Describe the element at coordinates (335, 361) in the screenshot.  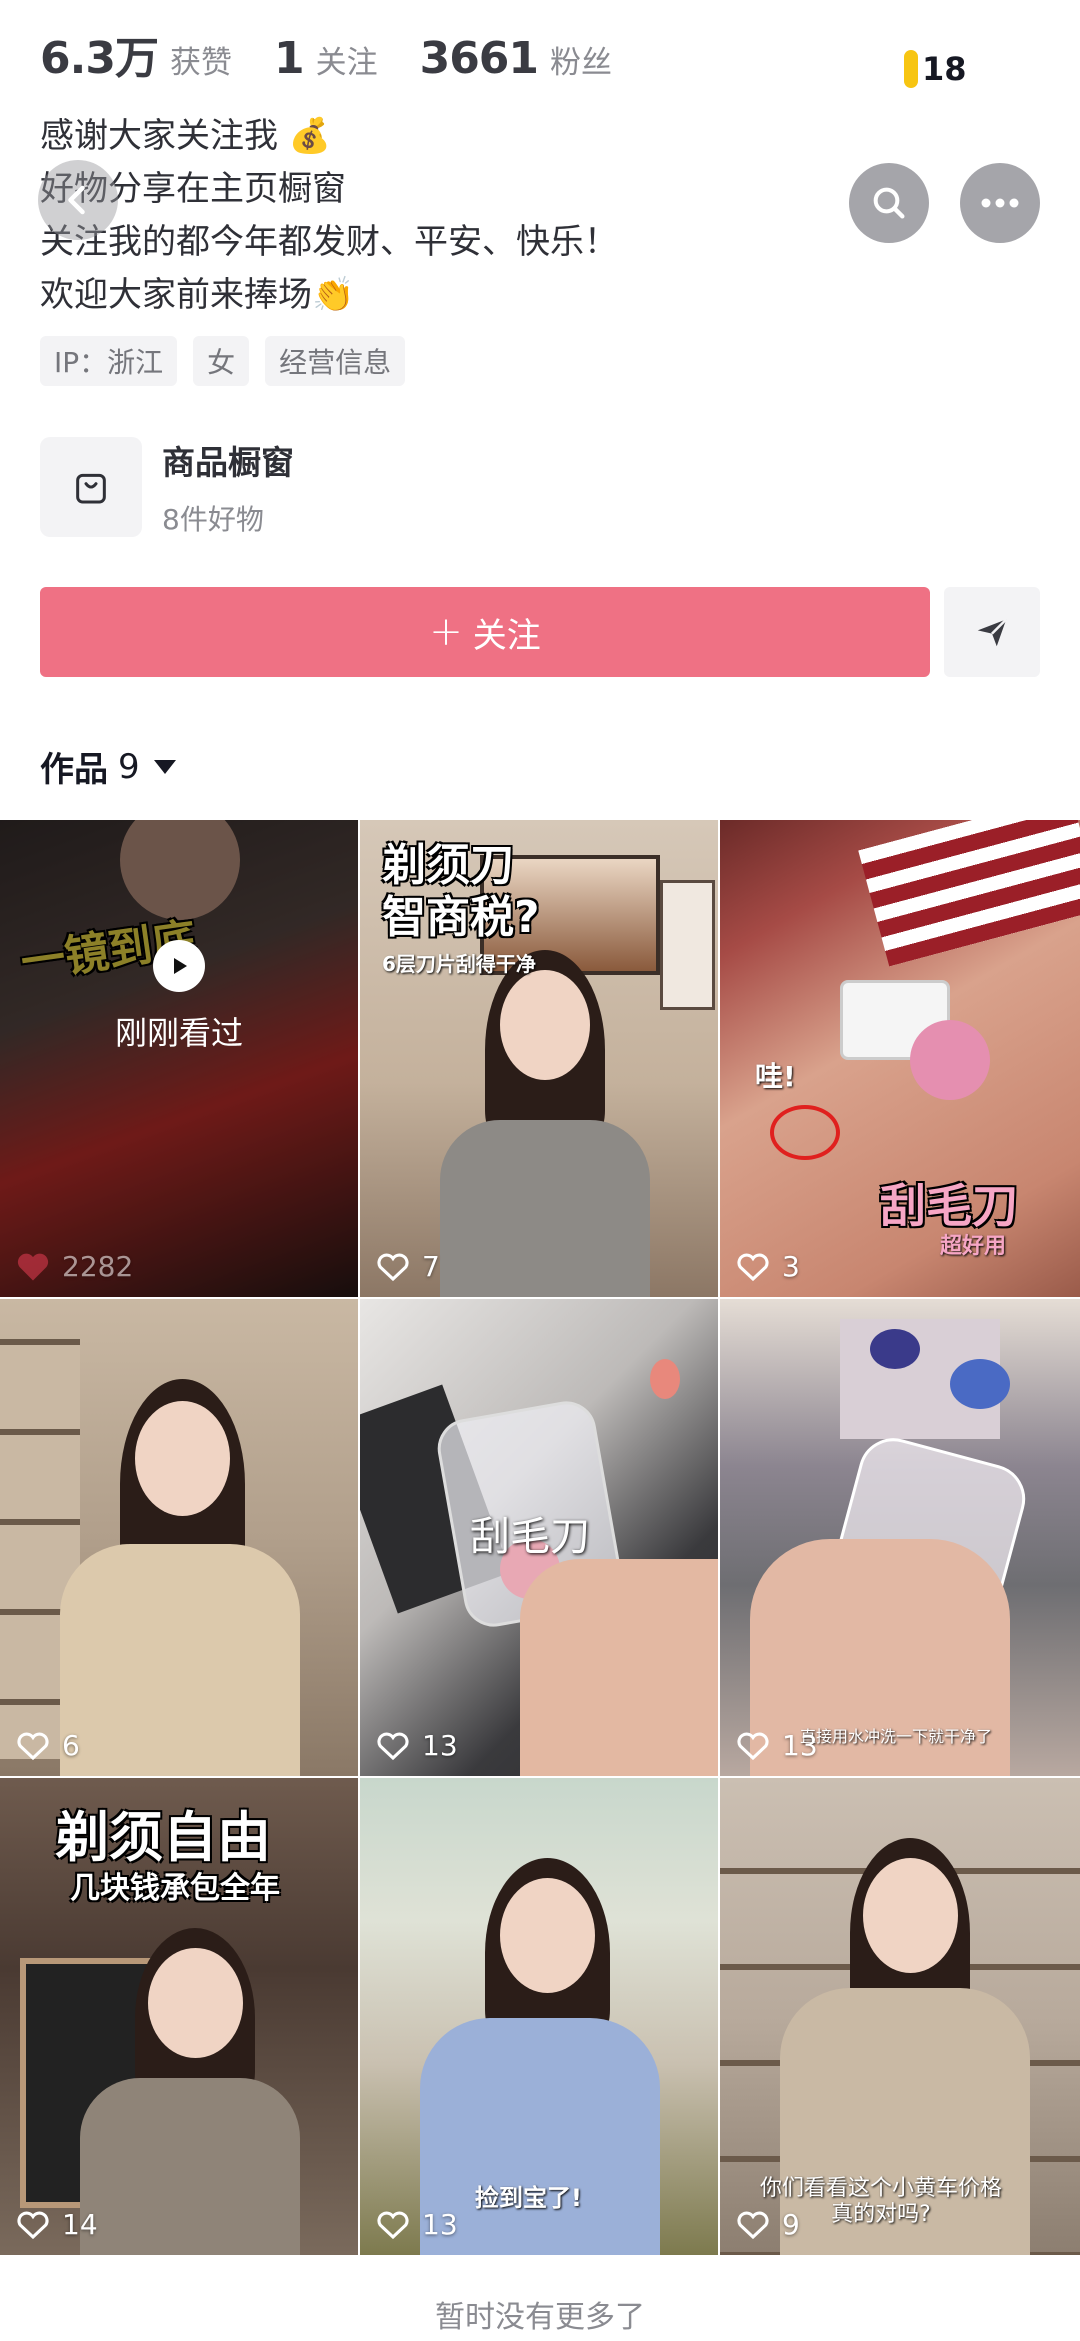
I see `tag-business-info: 经营信息` at that location.